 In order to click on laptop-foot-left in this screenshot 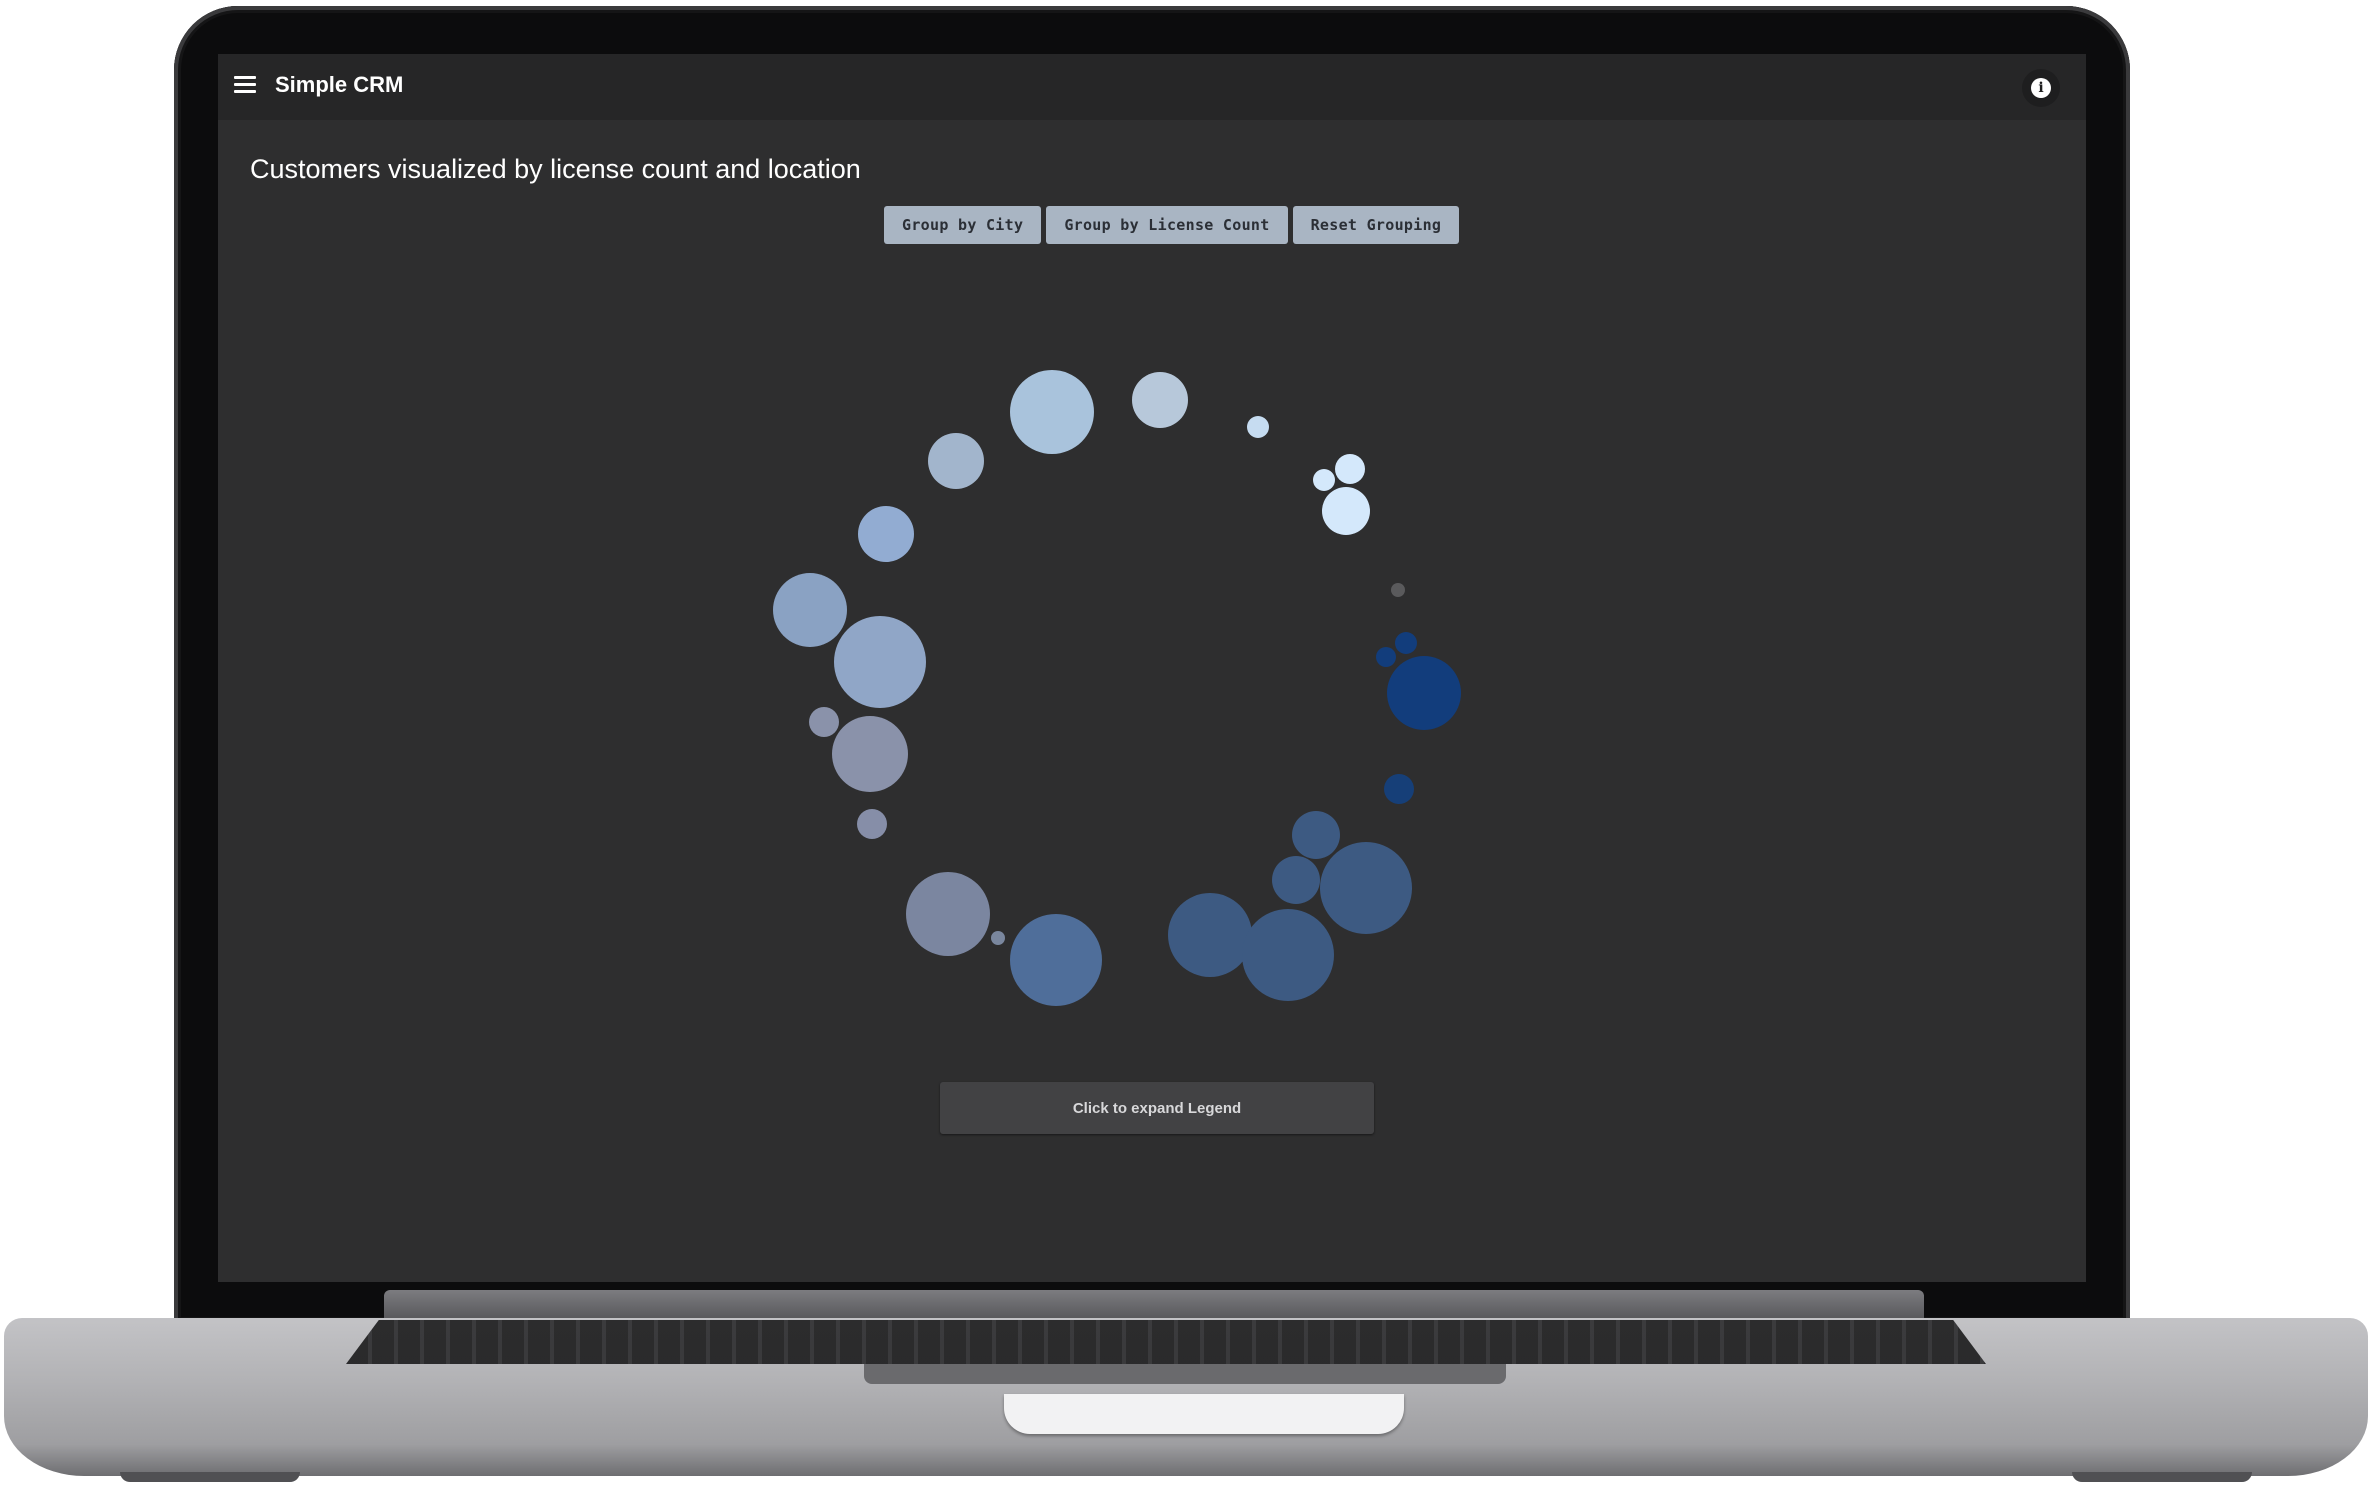, I will do `click(210, 1477)`.